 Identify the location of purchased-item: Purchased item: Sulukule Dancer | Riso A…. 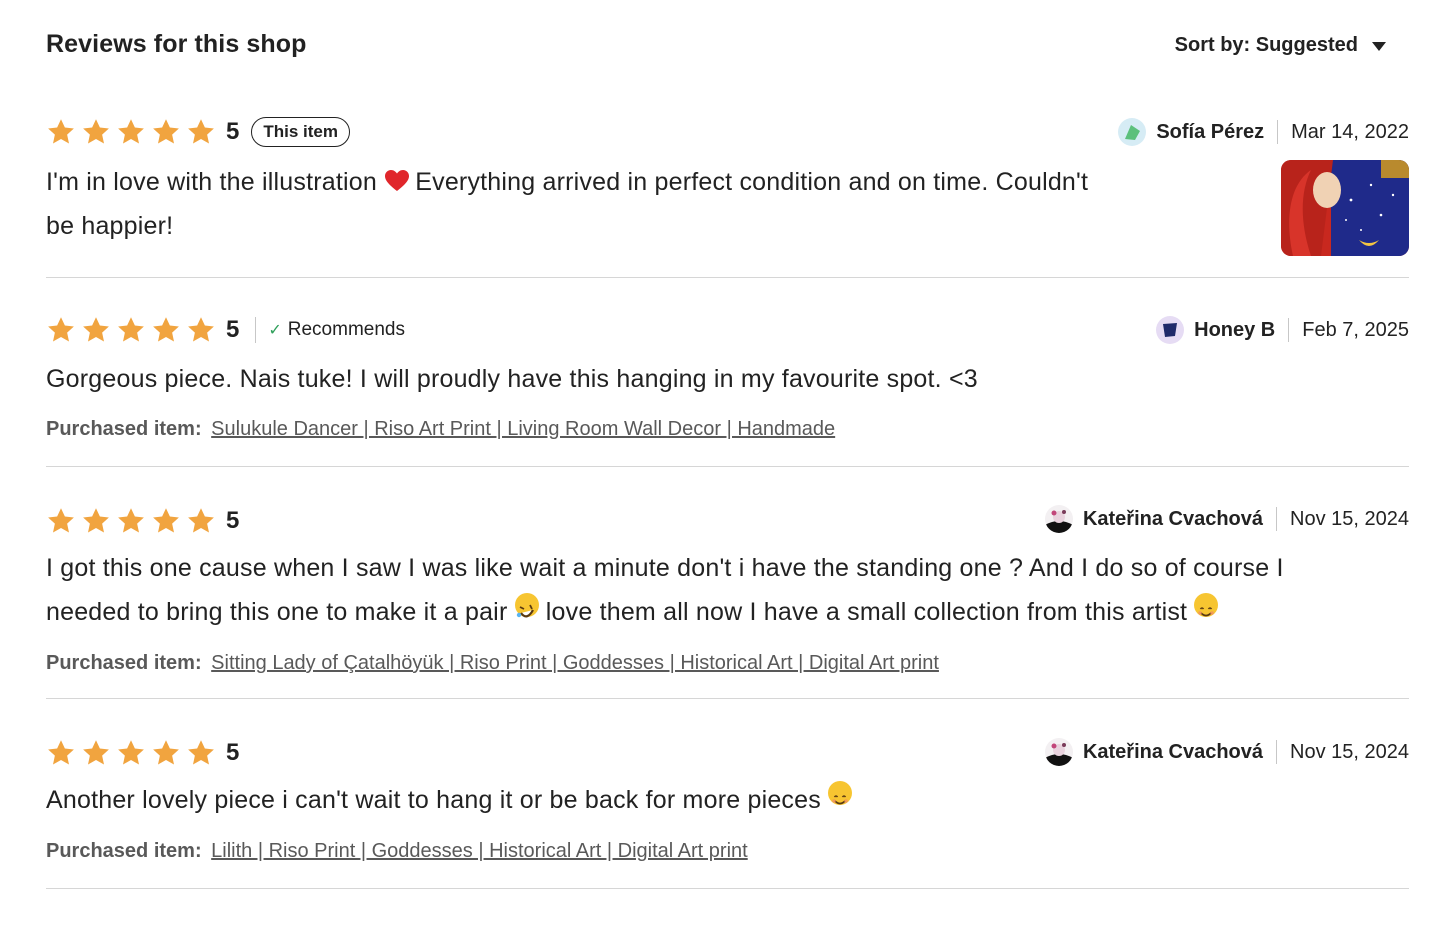
(440, 429).